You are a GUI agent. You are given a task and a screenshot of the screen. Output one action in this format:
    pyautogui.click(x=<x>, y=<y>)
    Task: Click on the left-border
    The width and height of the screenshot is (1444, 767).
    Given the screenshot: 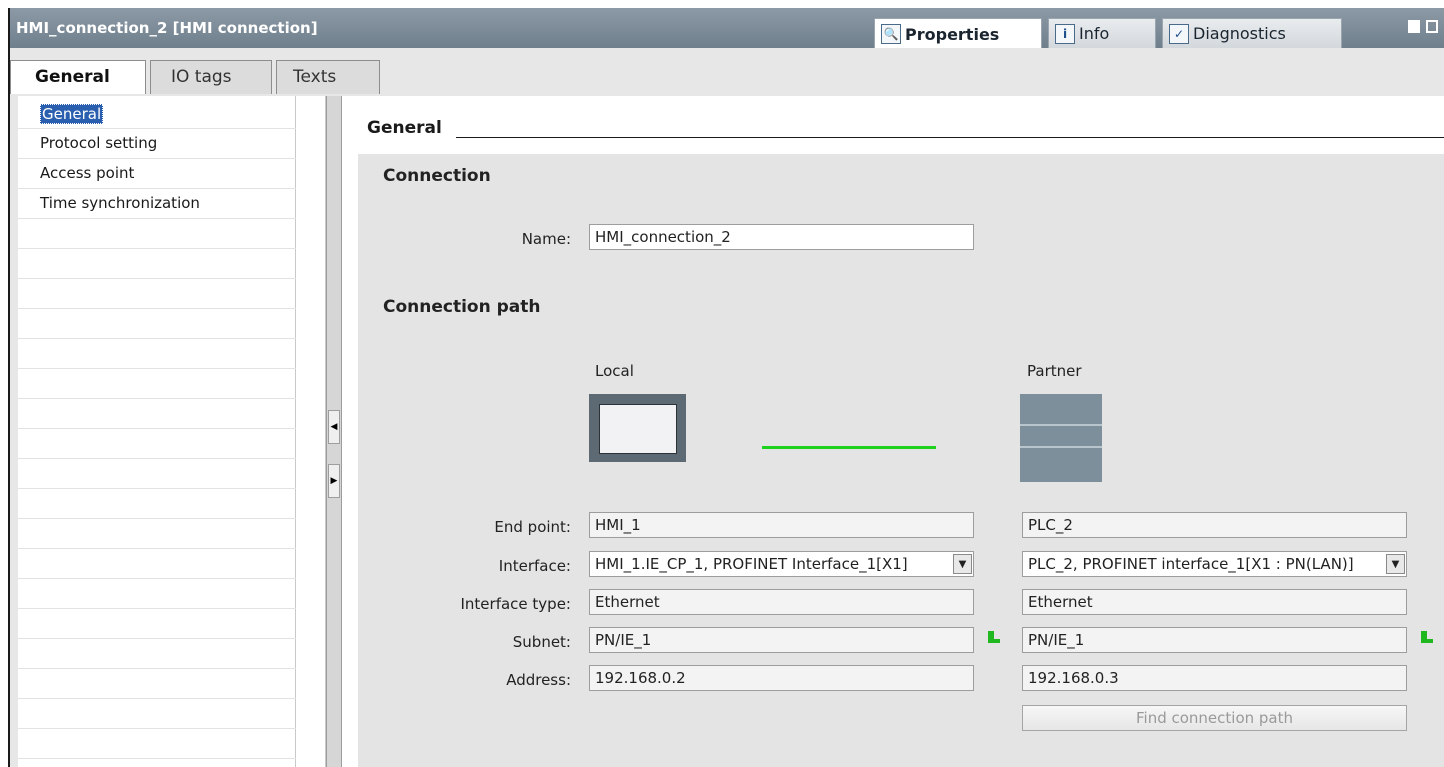 What is the action you would take?
    pyautogui.click(x=9, y=387)
    